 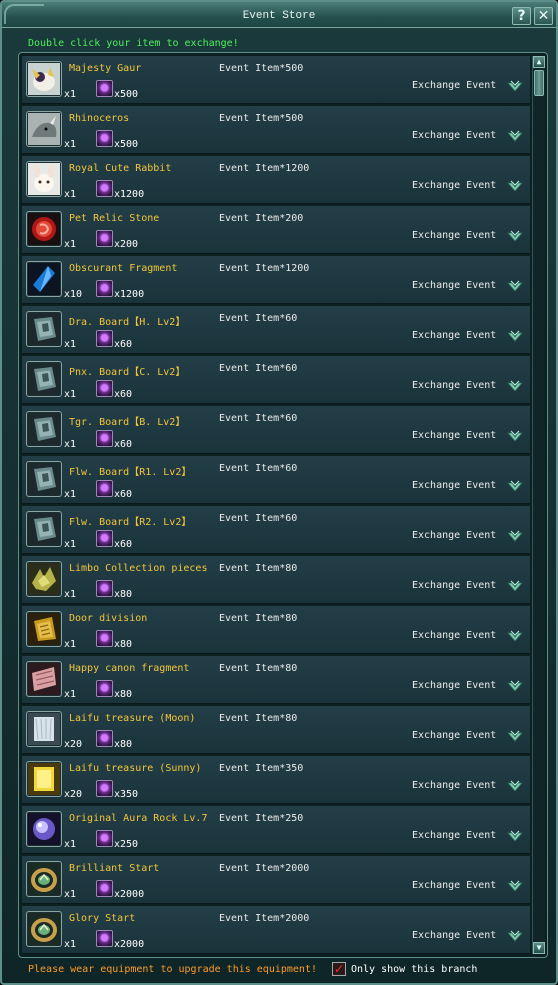 What do you see at coordinates (44, 279) in the screenshot?
I see `crystal-fragment-icon` at bounding box center [44, 279].